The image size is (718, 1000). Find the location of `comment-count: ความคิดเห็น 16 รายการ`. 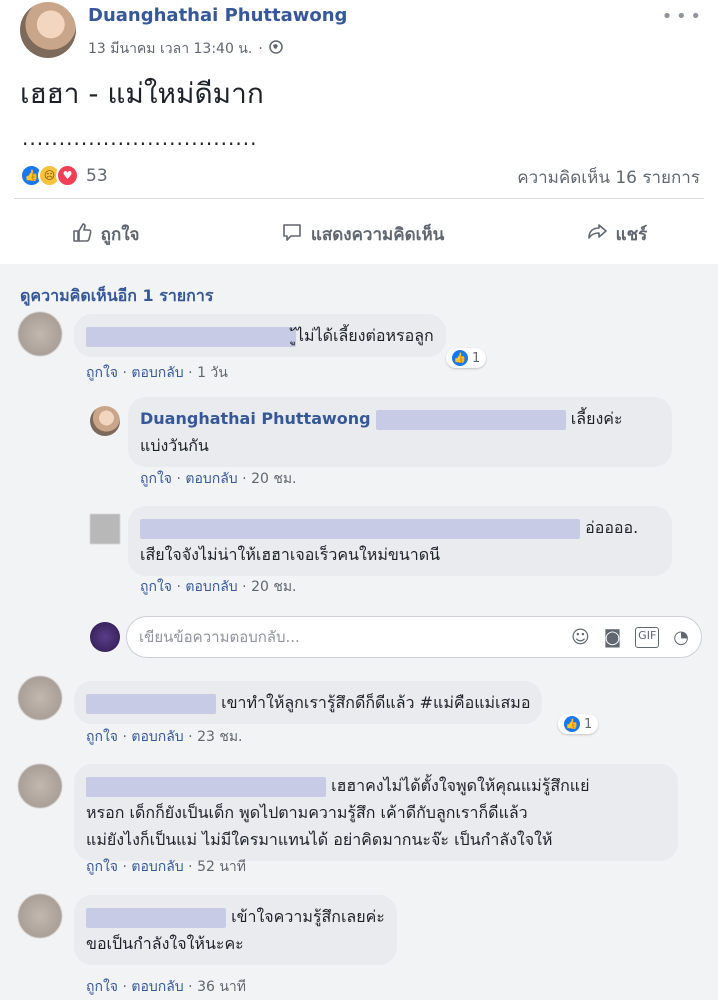

comment-count: ความคิดเห็น 16 รายการ is located at coordinates (608, 177).